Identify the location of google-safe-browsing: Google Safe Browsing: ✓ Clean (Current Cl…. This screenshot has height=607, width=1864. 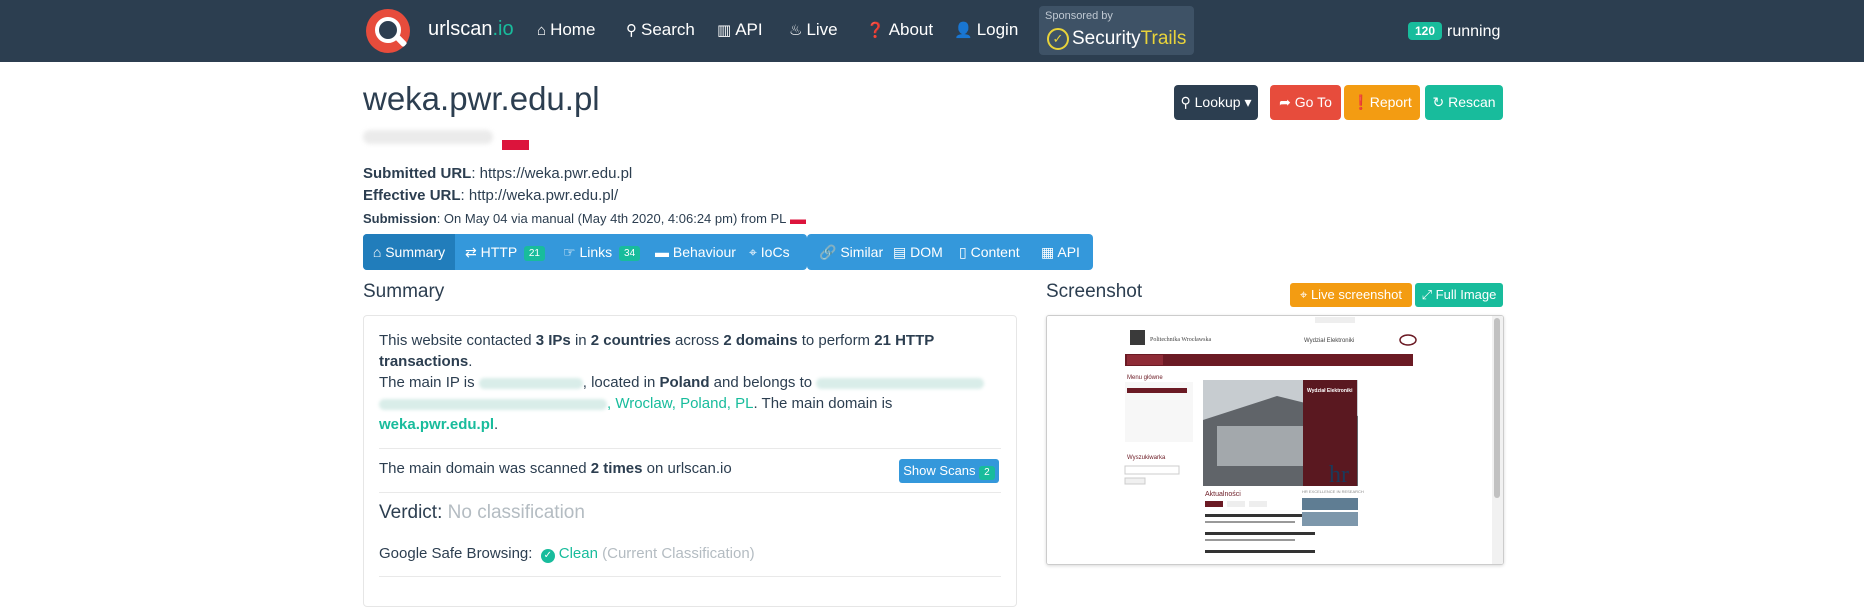
(567, 554).